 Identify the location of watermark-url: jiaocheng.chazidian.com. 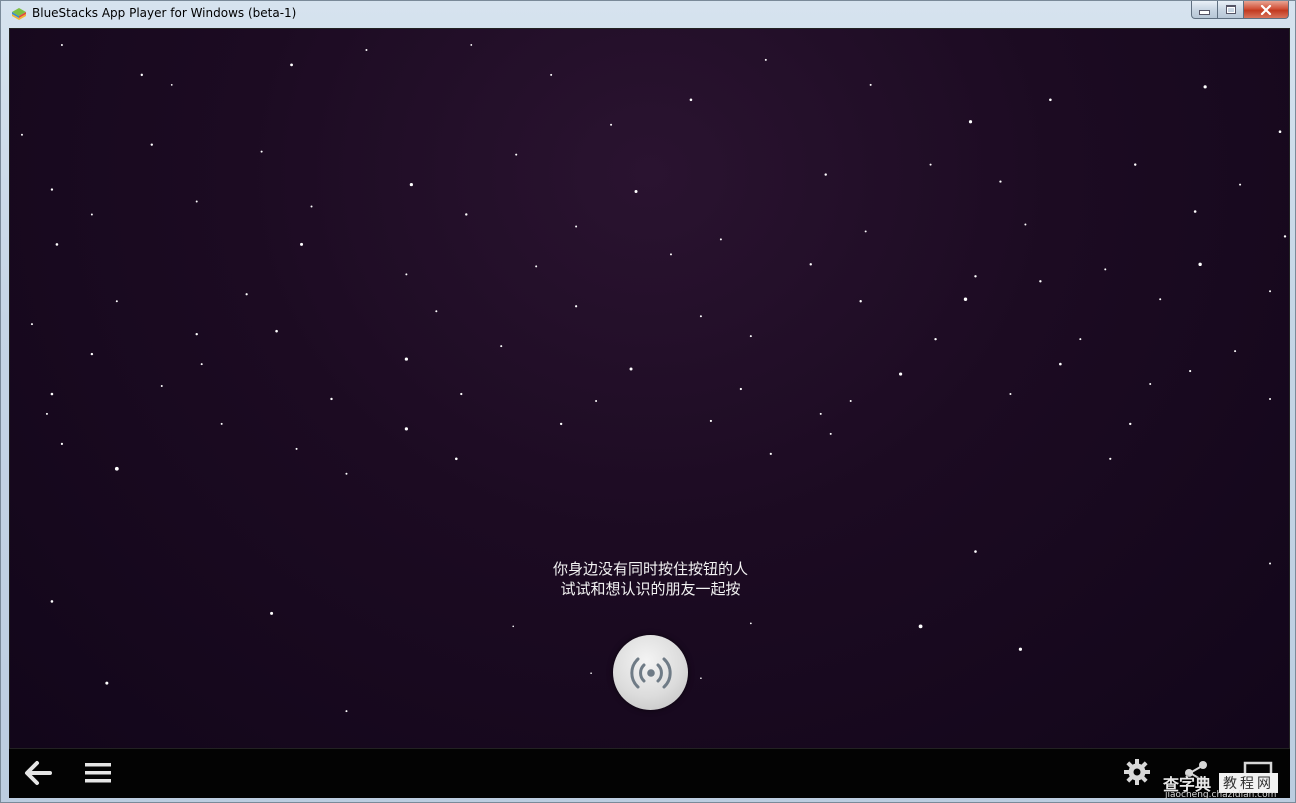
(1221, 795).